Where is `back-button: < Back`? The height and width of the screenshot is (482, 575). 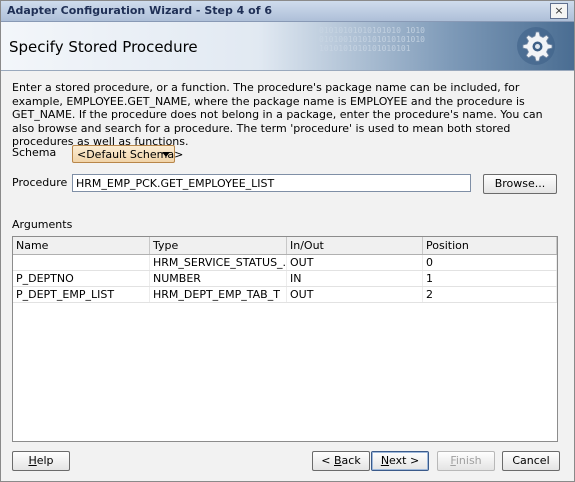
back-button: < Back is located at coordinates (341, 461).